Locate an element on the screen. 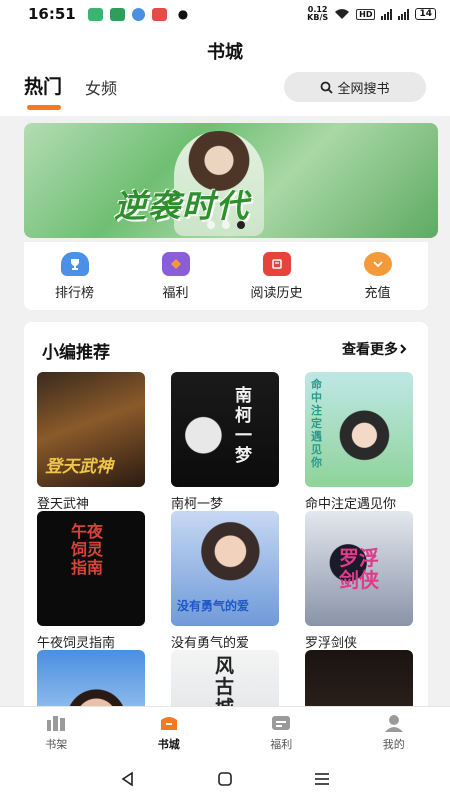 Image resolution: width=450 pixels, height=800 pixels. book-cover: 登天武神 is located at coordinates (91, 429).